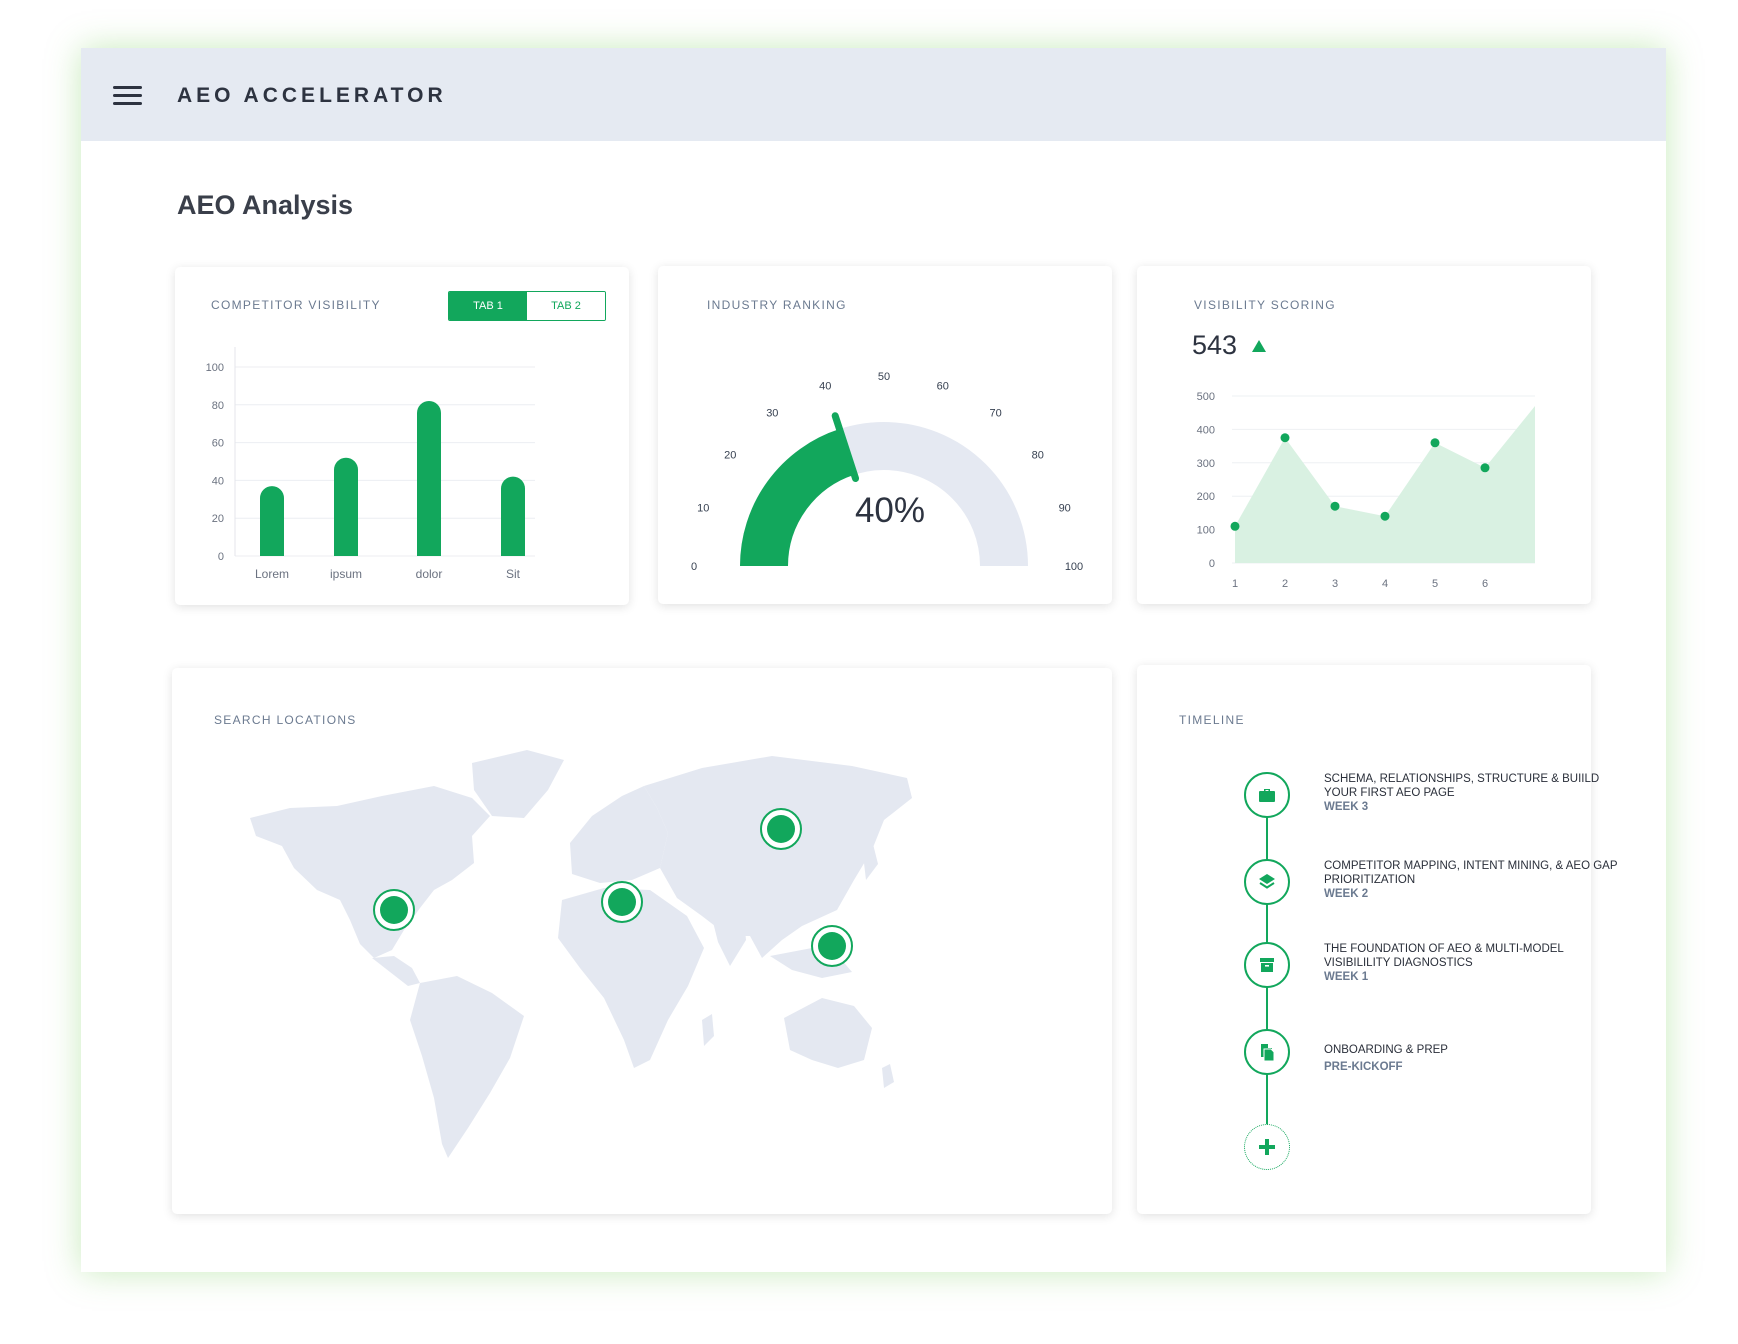  Describe the element at coordinates (887, 472) in the screenshot. I see `gauge-chart: 0 10 20 30 40 50 60 70 80 90 100` at that location.